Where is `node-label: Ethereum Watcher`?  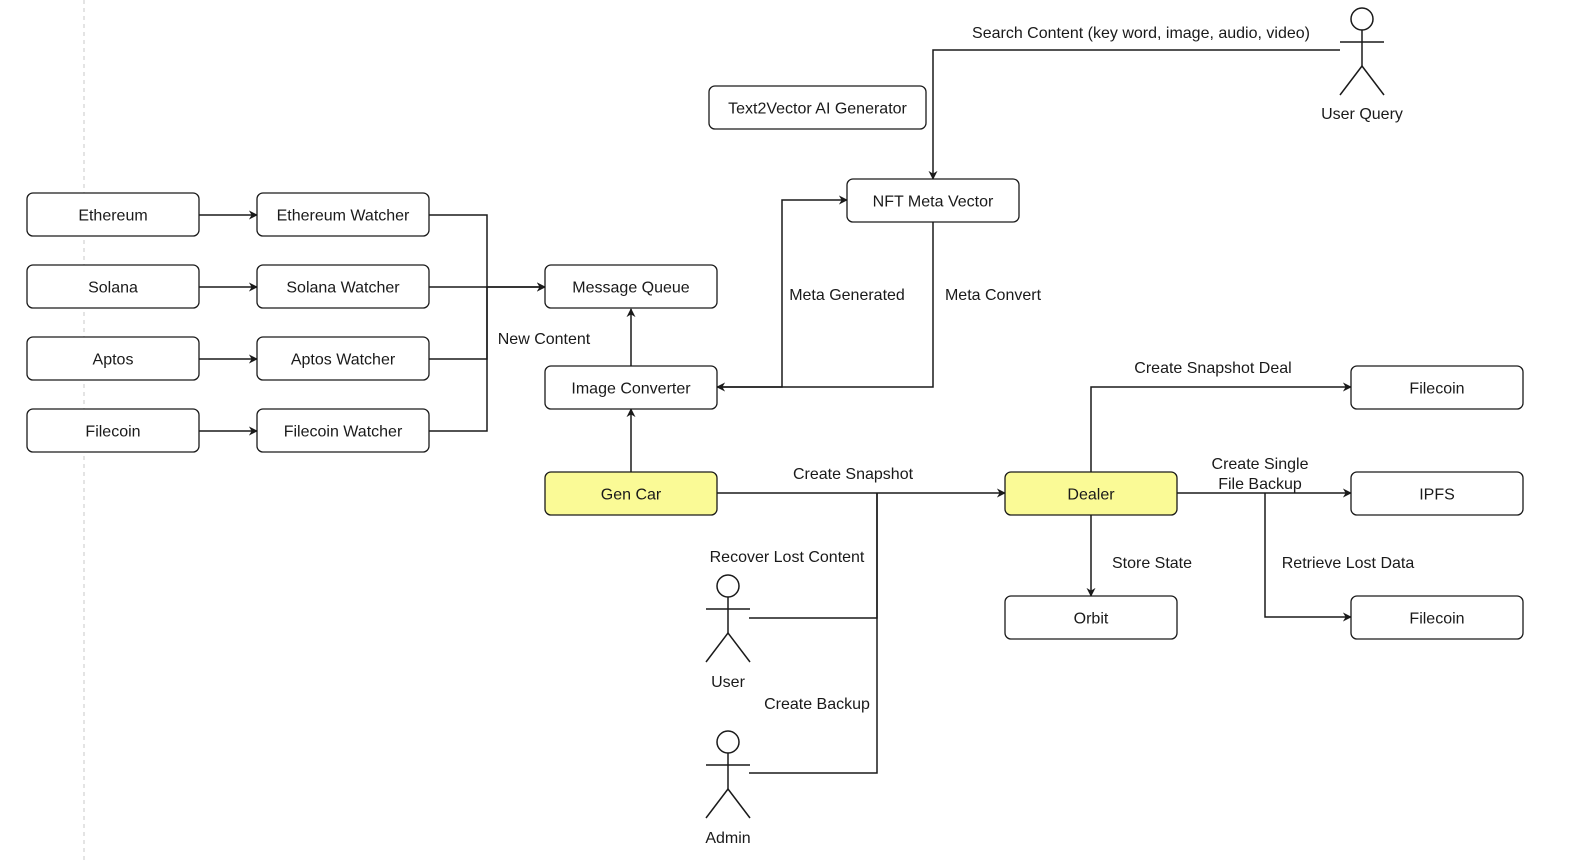 node-label: Ethereum Watcher is located at coordinates (343, 216).